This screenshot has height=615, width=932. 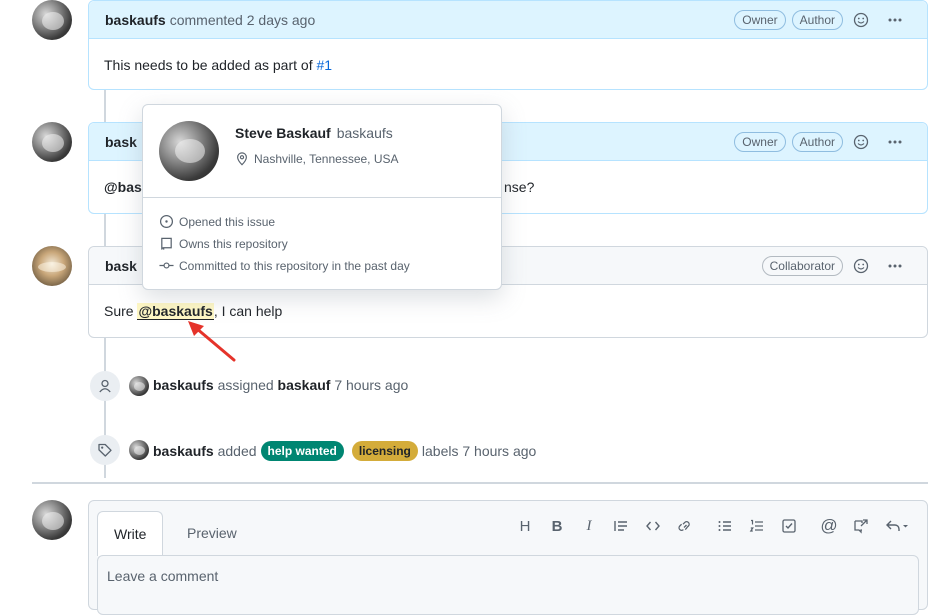 I want to click on location-text: Nashville, Tennessee, USA, so click(x=326, y=159).